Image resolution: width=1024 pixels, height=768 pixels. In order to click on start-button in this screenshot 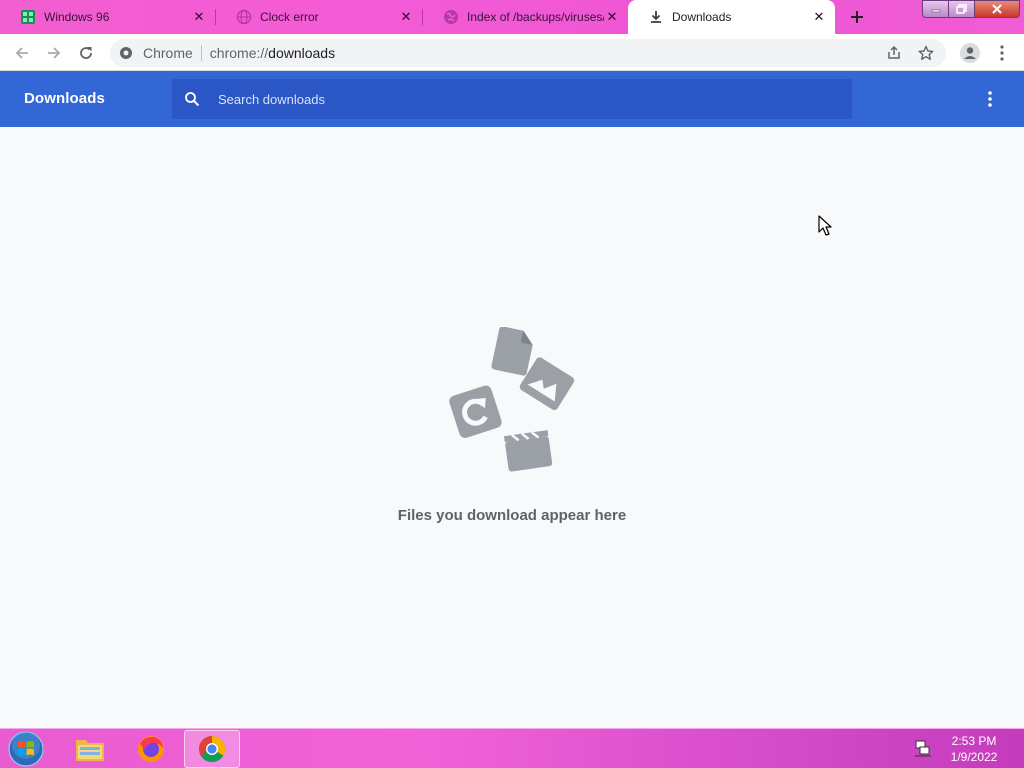, I will do `click(26, 749)`.